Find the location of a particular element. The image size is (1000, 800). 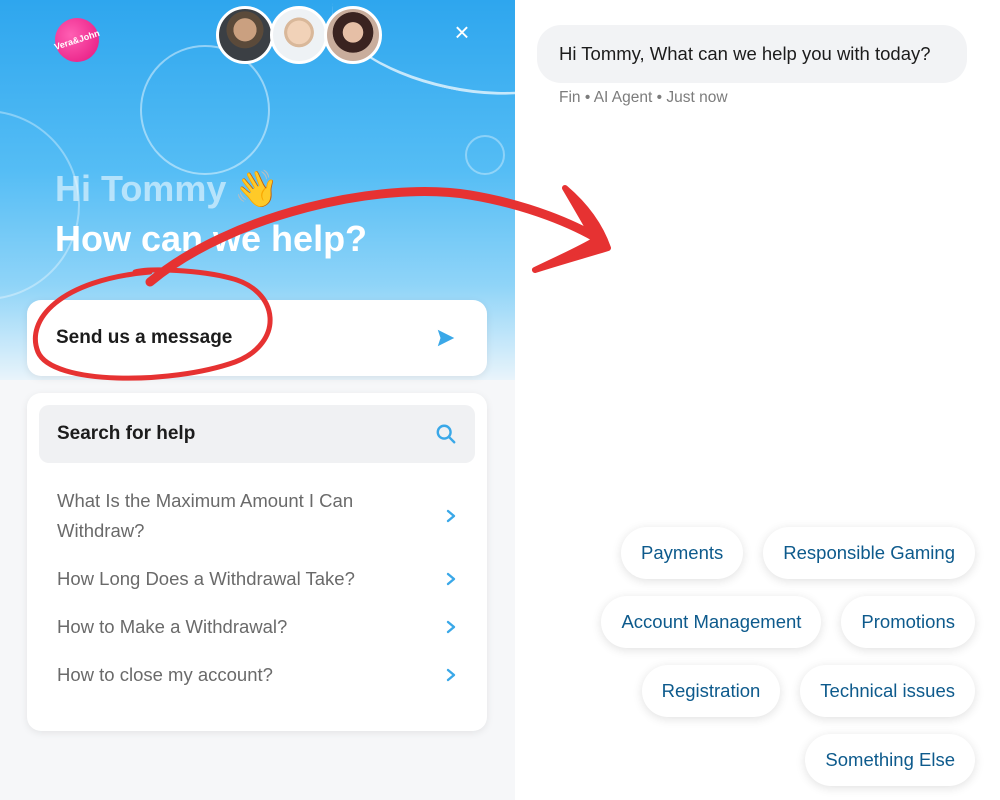

team-avatars is located at coordinates (299, 36).